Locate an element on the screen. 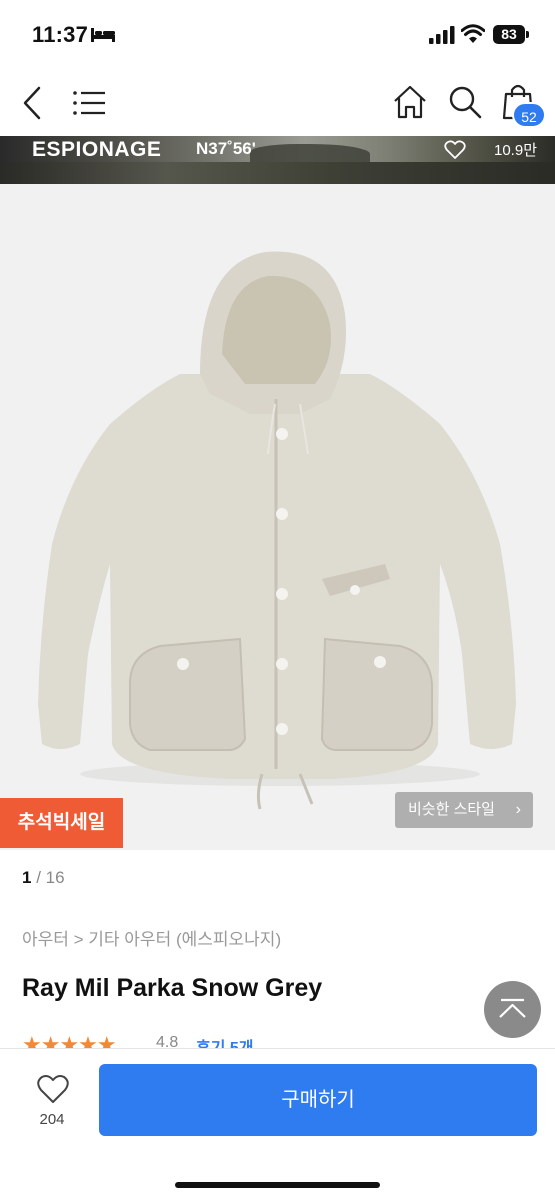 This screenshot has height=1200, width=555. category-breadcrumb: 아우터 > 기타 아우터 (에스피오나지) is located at coordinates (151, 937).